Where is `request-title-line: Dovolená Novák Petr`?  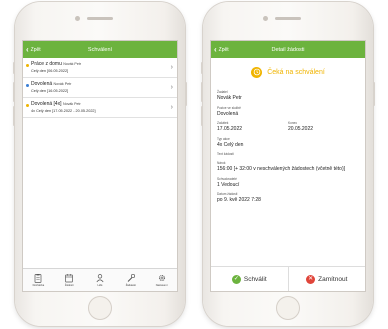 request-title-line: Dovolená Novák Petr is located at coordinates (98, 84).